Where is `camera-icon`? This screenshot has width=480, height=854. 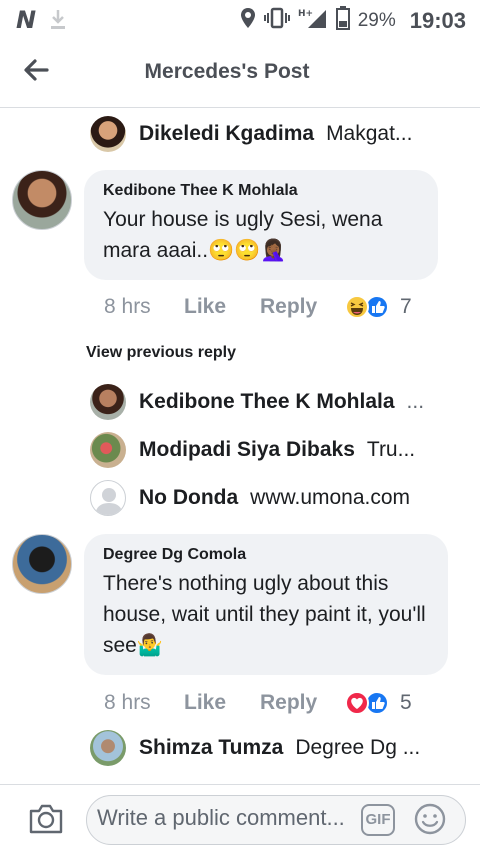 camera-icon is located at coordinates (46, 819).